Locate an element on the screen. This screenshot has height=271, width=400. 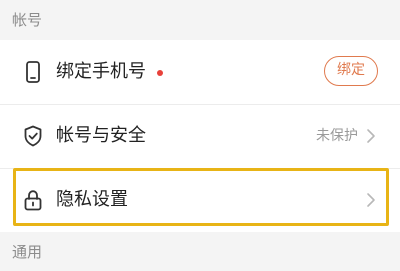
settings-row-label: 绑定手机号 is located at coordinates (101, 71).